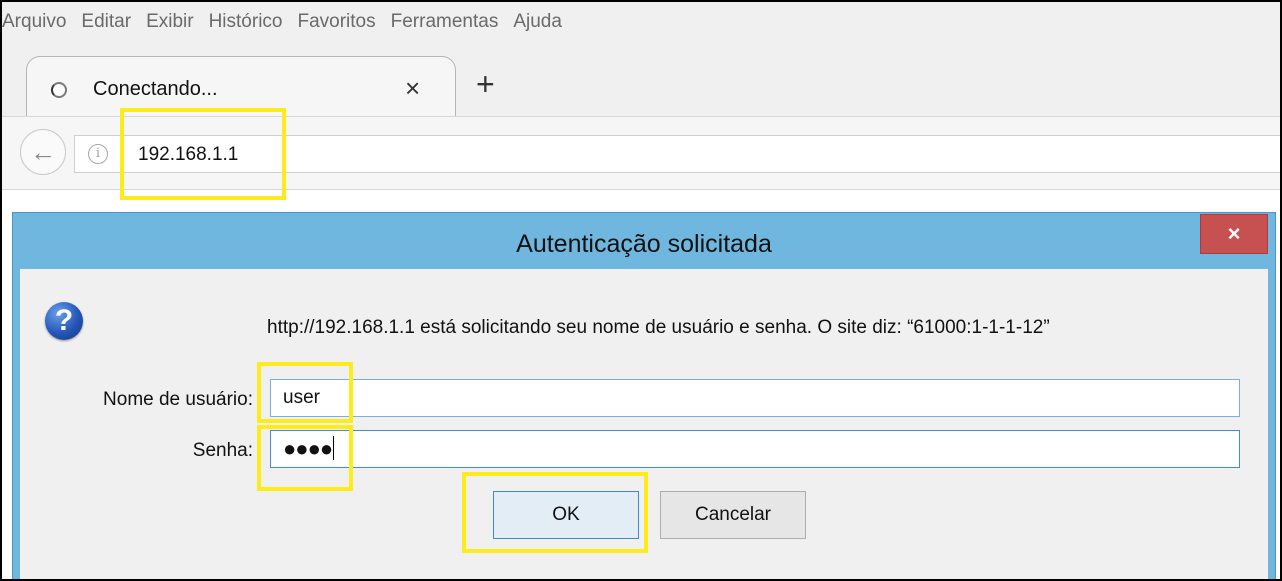 The image size is (1282, 581). What do you see at coordinates (188, 155) in the screenshot?
I see `url-input: 192.168.1.1` at bounding box center [188, 155].